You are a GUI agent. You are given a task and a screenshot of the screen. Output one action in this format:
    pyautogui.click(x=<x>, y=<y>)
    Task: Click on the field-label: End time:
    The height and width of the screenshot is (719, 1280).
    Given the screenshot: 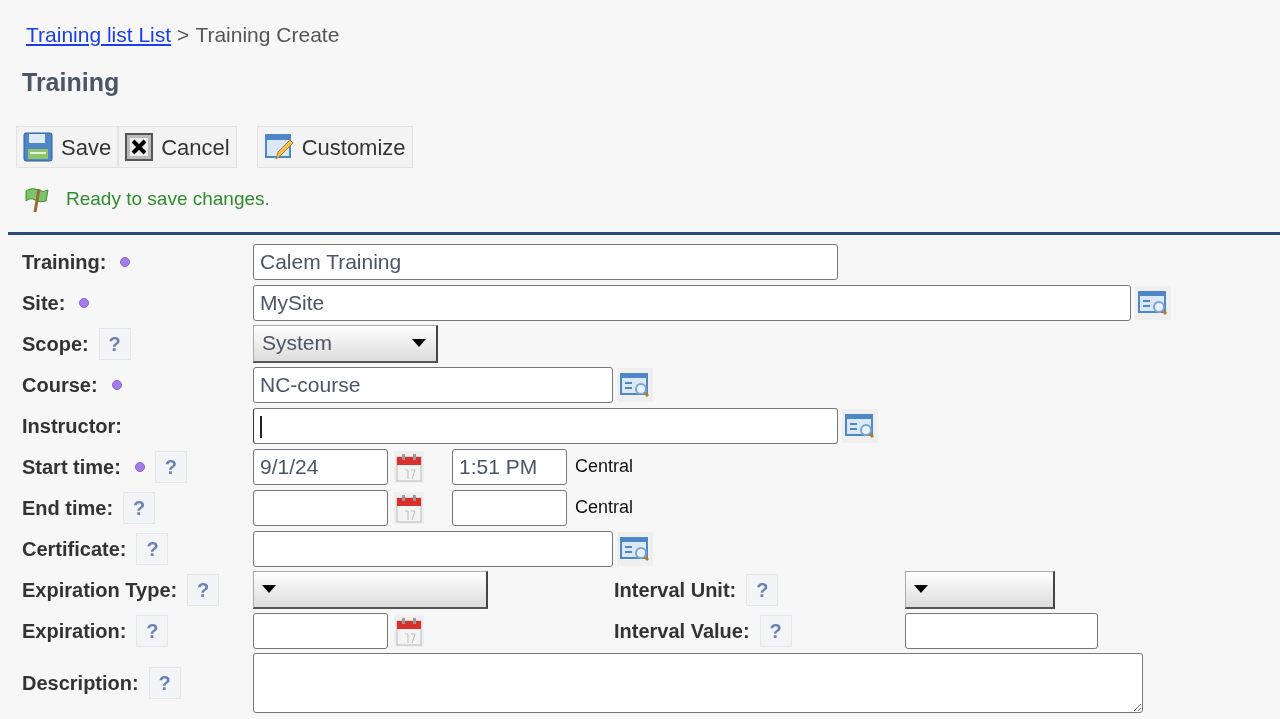 What is the action you would take?
    pyautogui.click(x=68, y=508)
    